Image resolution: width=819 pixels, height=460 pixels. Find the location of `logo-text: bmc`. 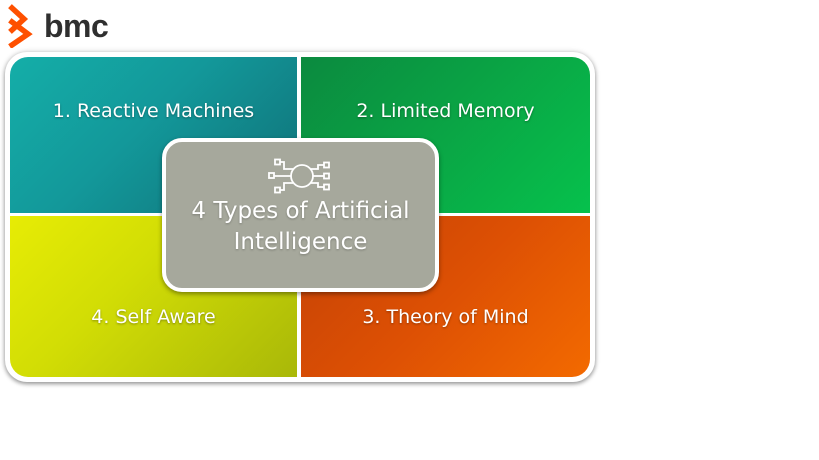

logo-text: bmc is located at coordinates (76, 26).